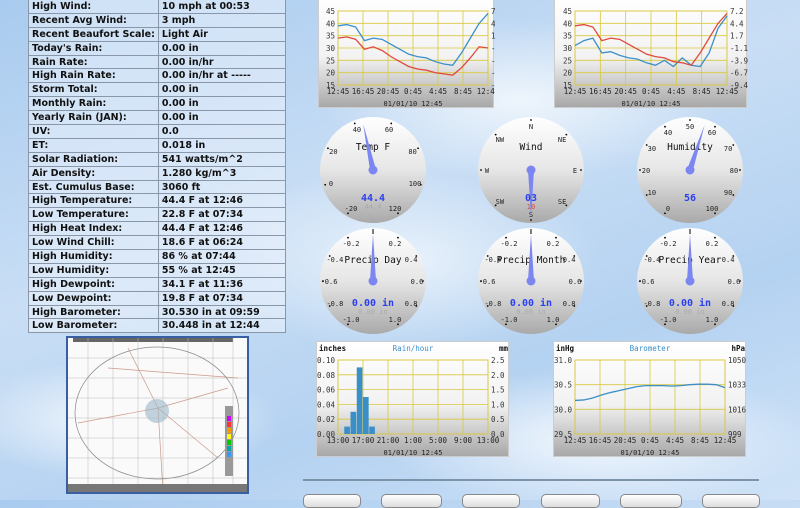  Describe the element at coordinates (222, 256) in the screenshot. I see `stat-value: 86 % at 07:44` at that location.